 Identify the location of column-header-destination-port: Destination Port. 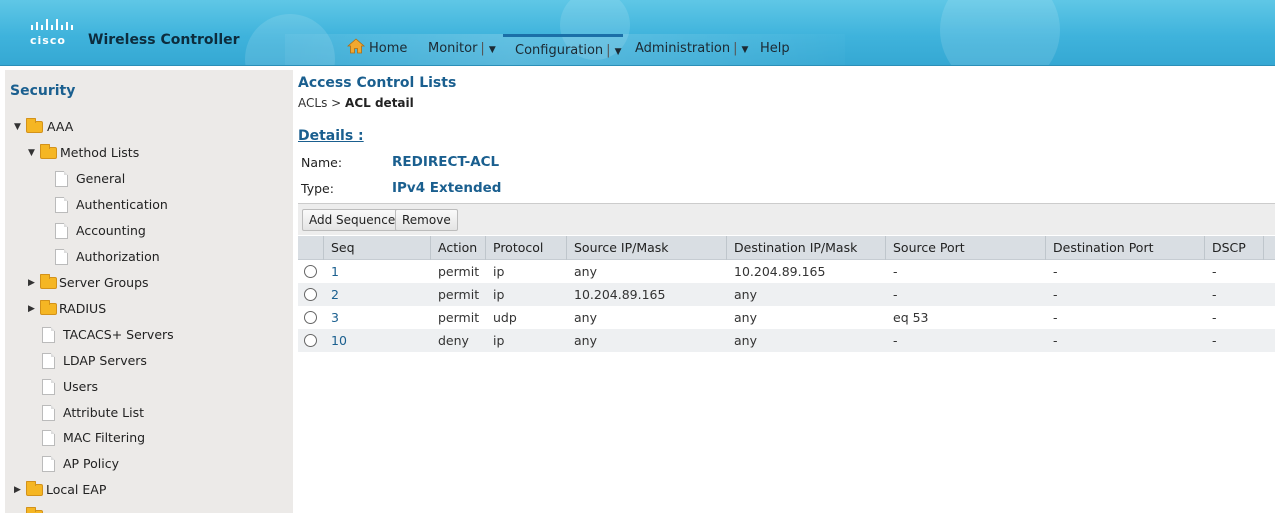
(1124, 248).